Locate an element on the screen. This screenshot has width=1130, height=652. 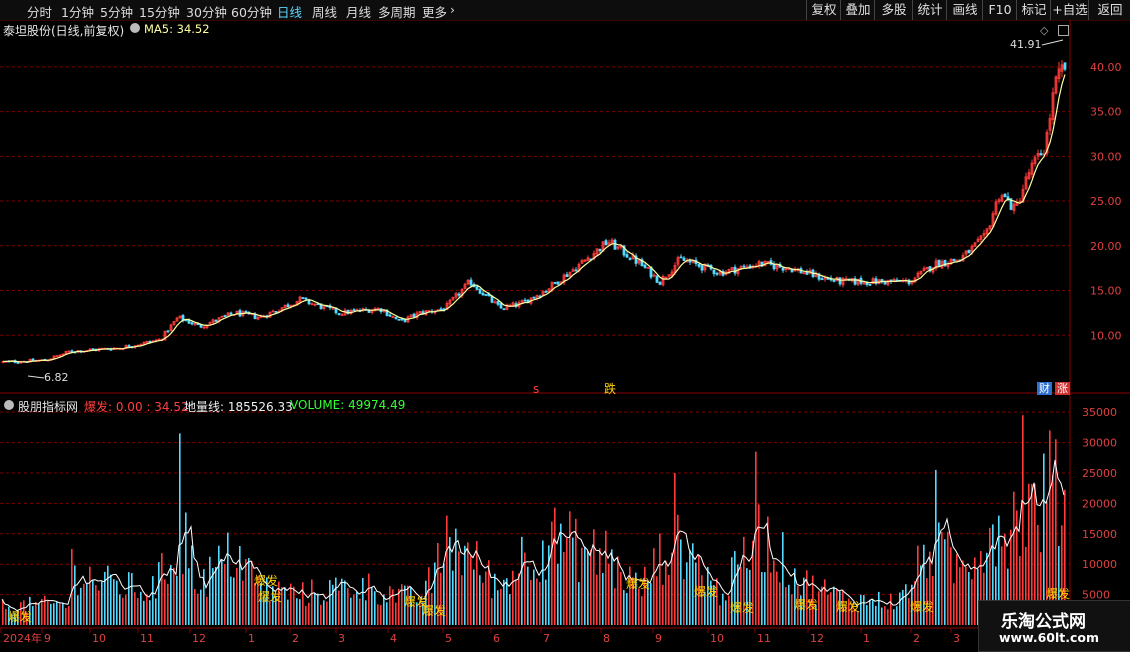
finance-badge: 财 is located at coordinates (1044, 388).